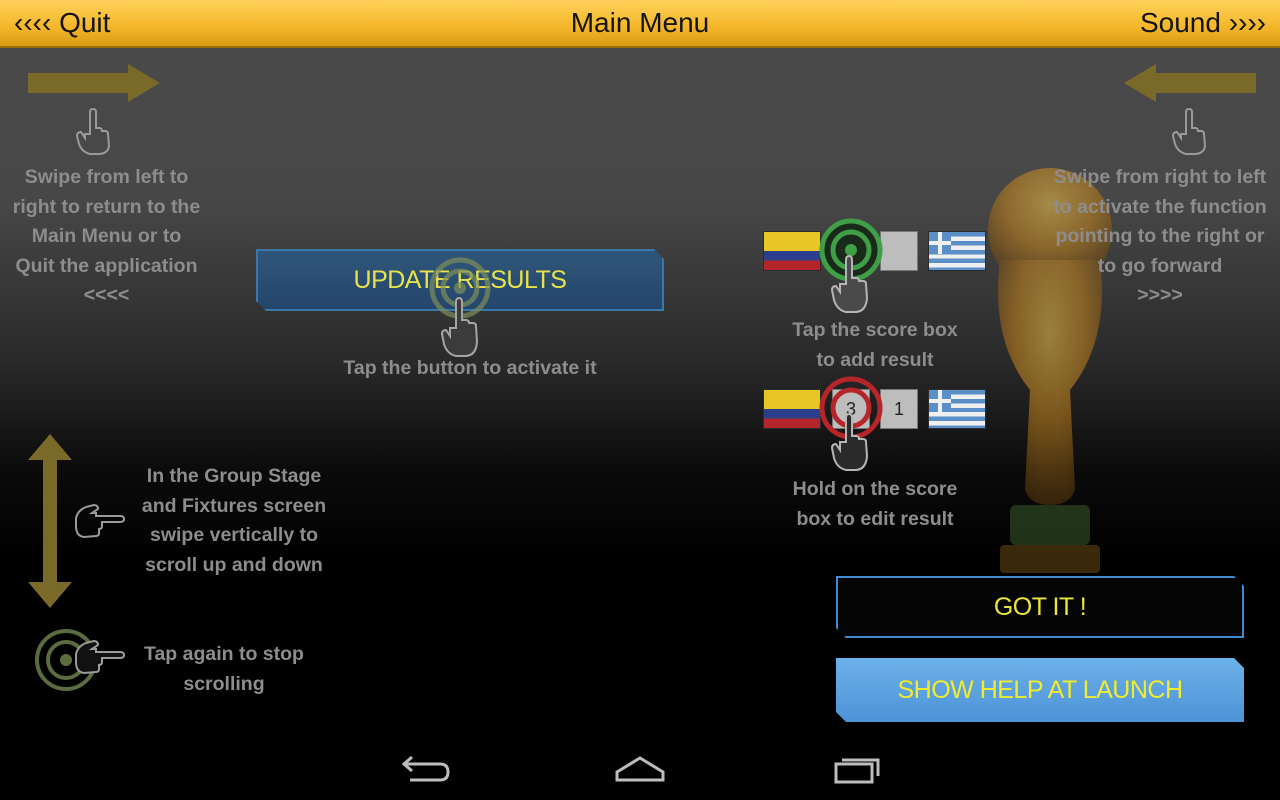  Describe the element at coordinates (234, 476) in the screenshot. I see `hint-line: In the Group Stage` at that location.